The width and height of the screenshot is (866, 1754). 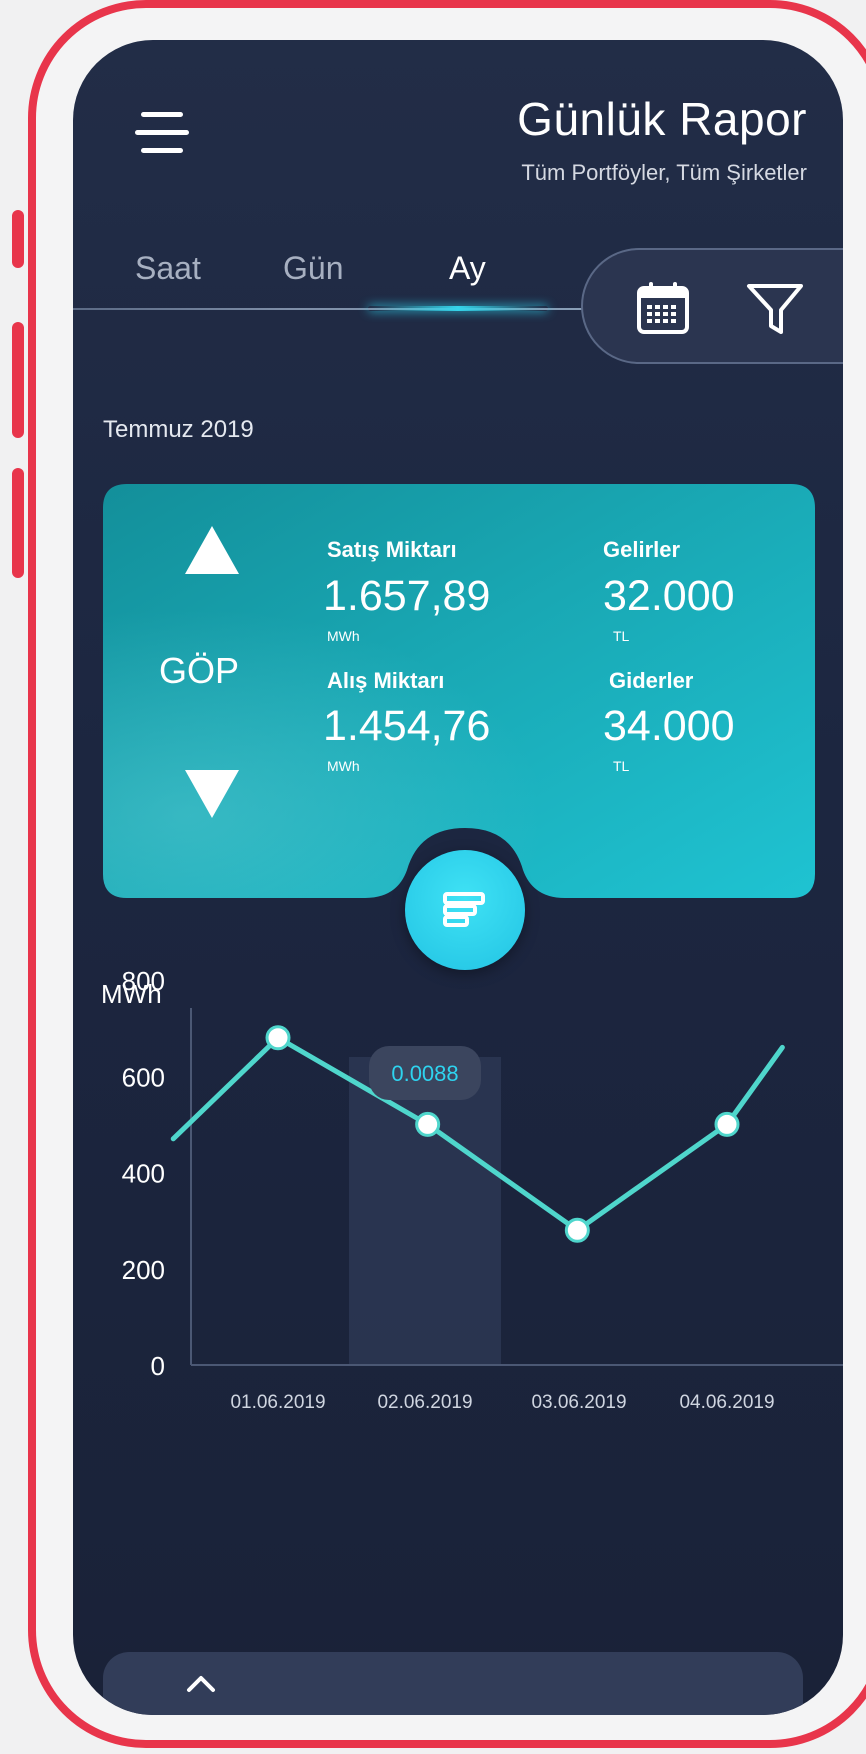 What do you see at coordinates (18, 380) in the screenshot?
I see `side-button-volume-up` at bounding box center [18, 380].